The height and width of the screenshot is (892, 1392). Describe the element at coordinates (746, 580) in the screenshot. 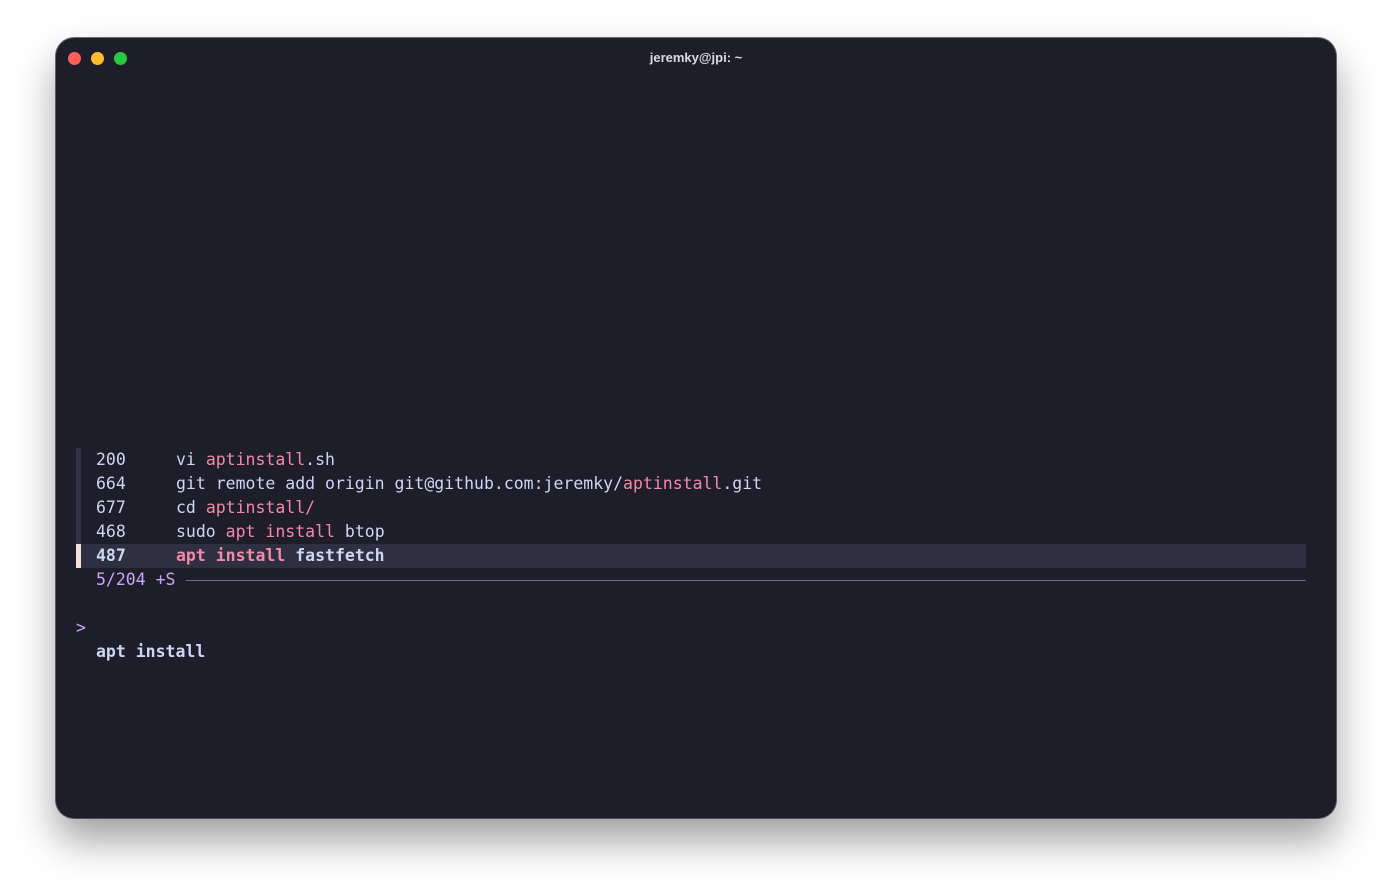

I see `separator-line` at that location.